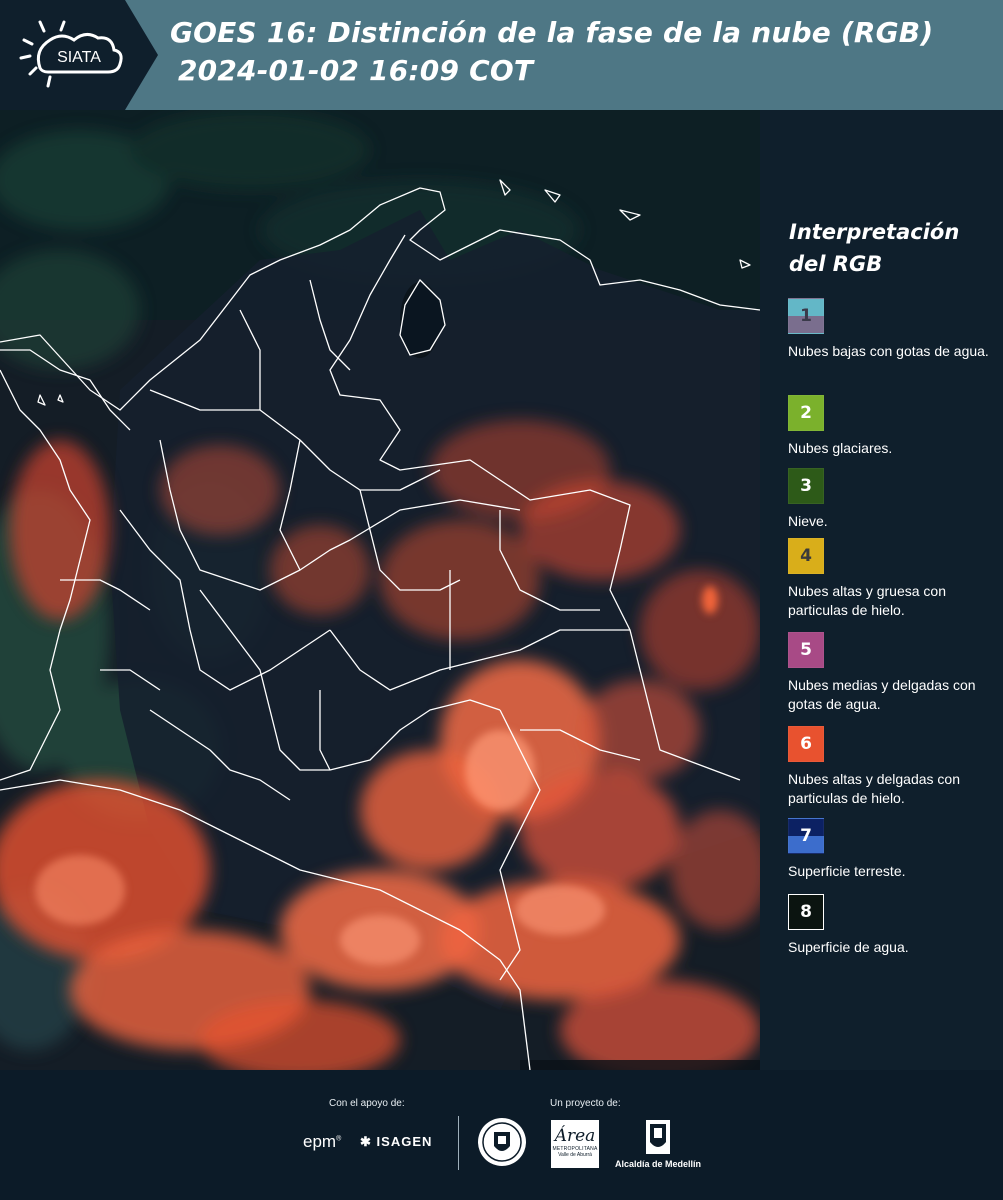 The image size is (1003, 1200). I want to click on isagen-logo-text: ISAGEN, so click(404, 1141).